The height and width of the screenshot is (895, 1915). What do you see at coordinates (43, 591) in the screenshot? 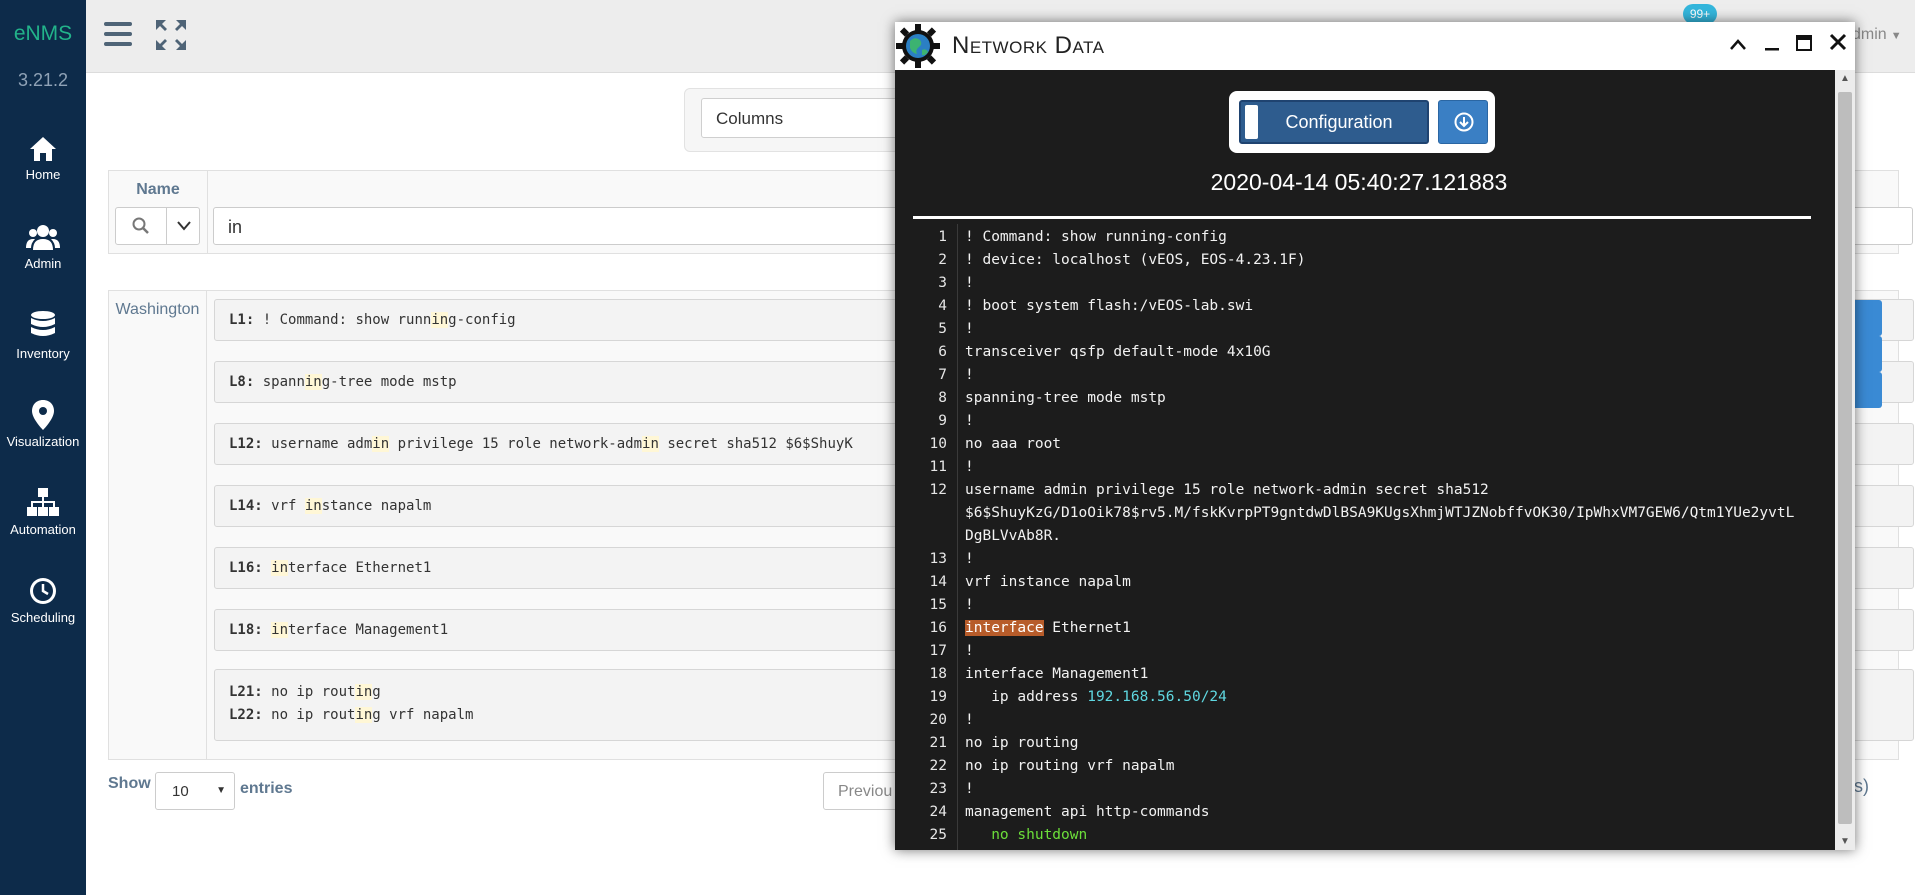
I see `clock-icon` at bounding box center [43, 591].